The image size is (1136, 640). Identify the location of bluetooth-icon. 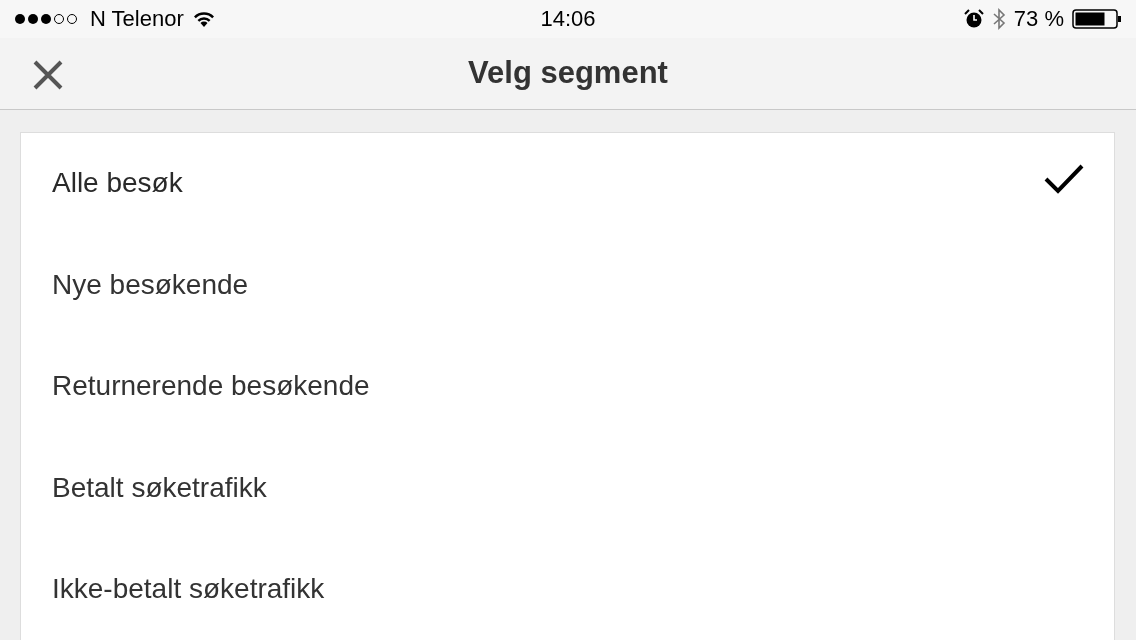
(998, 18).